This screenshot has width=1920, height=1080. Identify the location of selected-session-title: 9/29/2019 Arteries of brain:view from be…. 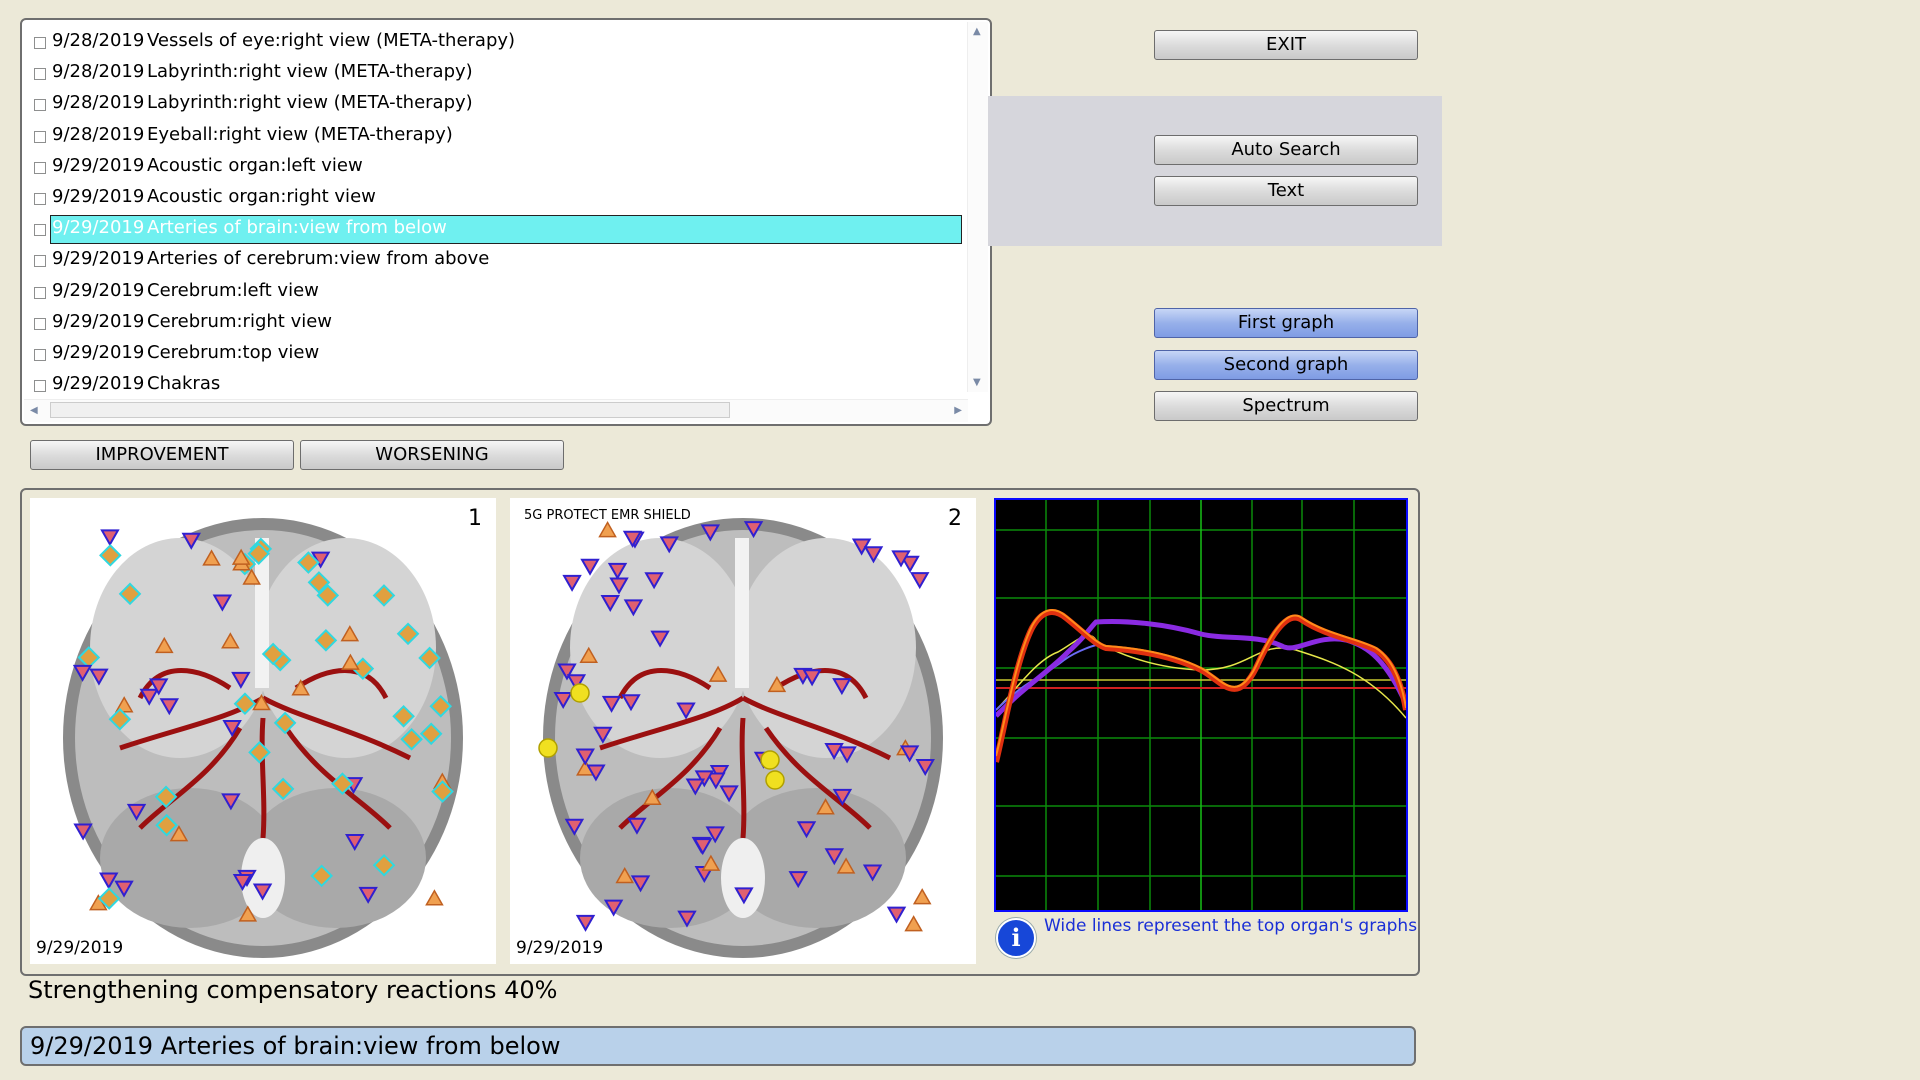
(718, 1046).